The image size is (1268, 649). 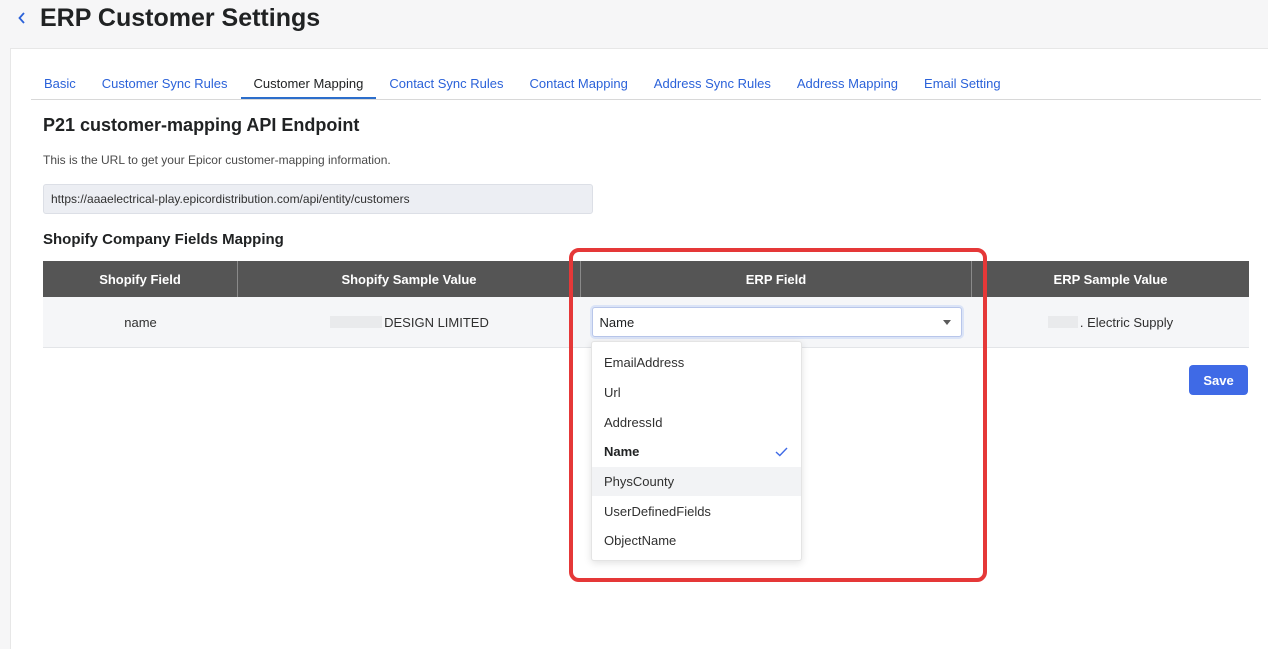 I want to click on erp-field-select-value: Name, so click(x=617, y=322).